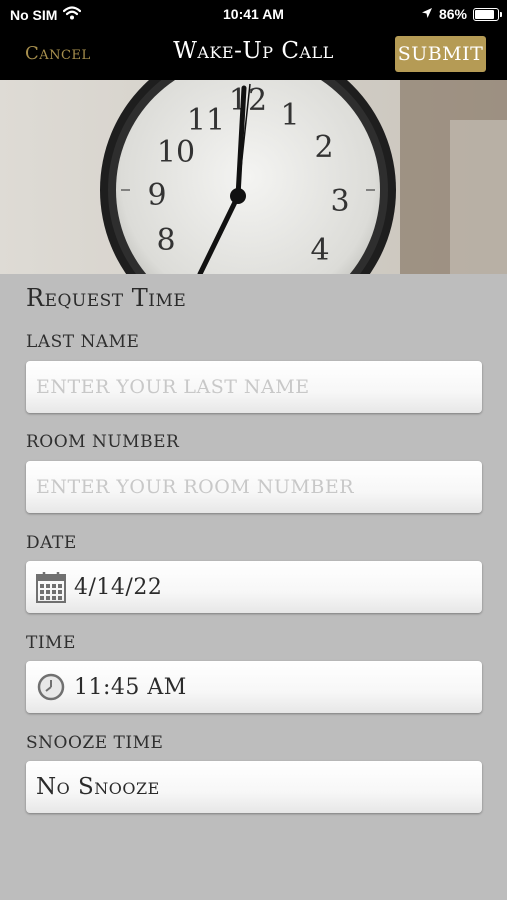 The image size is (507, 900). Describe the element at coordinates (106, 298) in the screenshot. I see `section-title: Request Time` at that location.